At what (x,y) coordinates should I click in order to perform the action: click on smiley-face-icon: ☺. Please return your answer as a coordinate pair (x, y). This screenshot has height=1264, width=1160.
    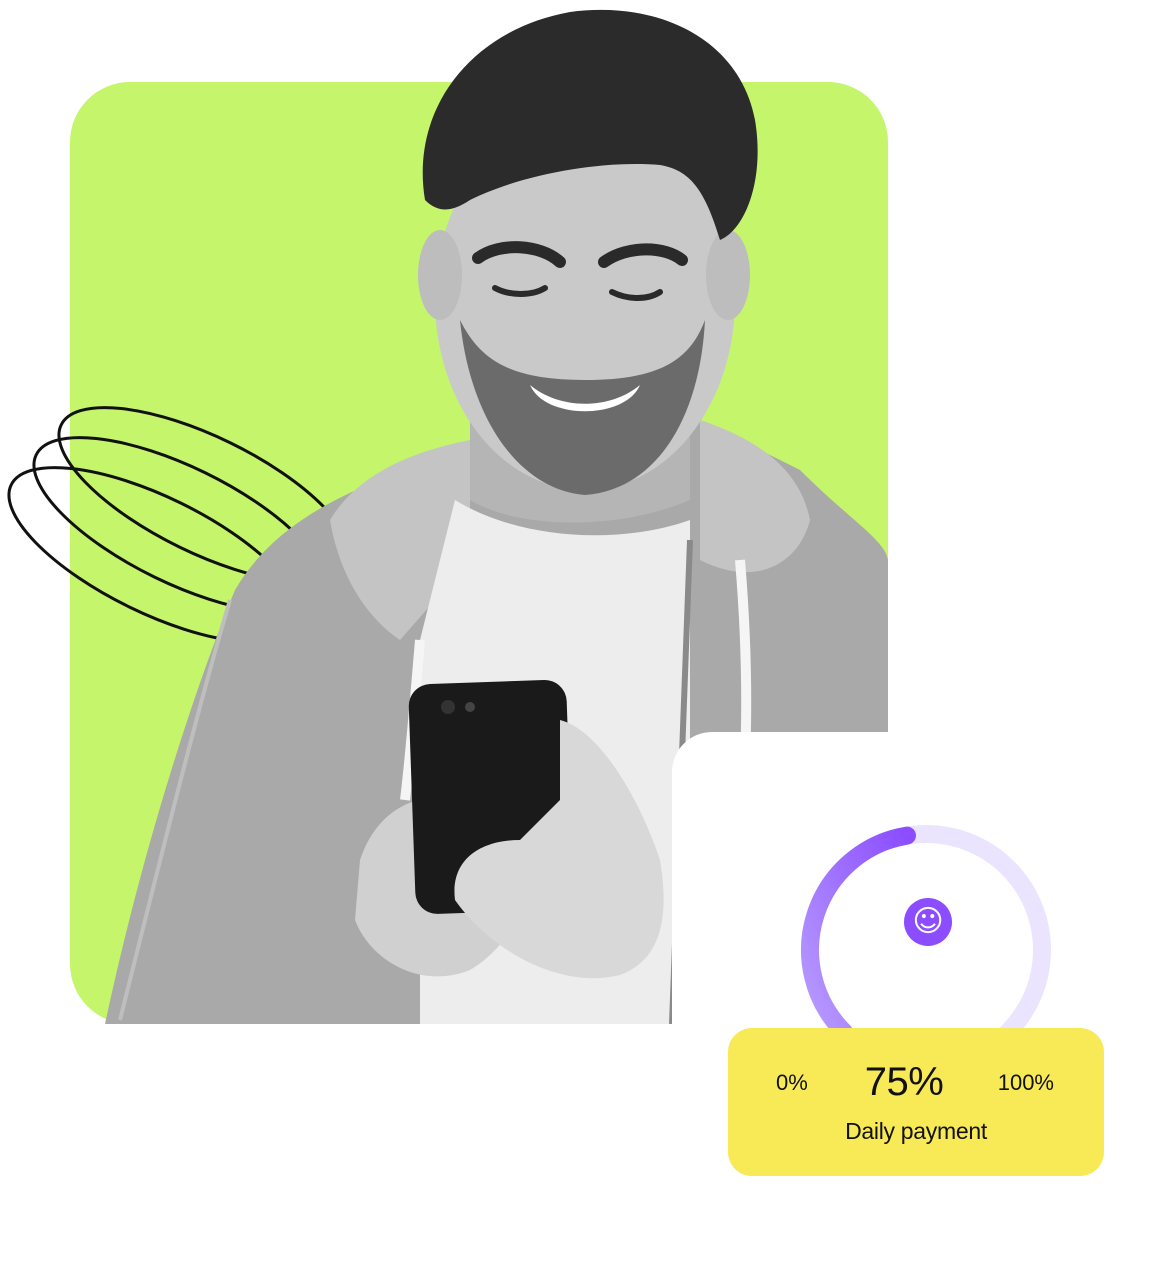
    Looking at the image, I should click on (928, 922).